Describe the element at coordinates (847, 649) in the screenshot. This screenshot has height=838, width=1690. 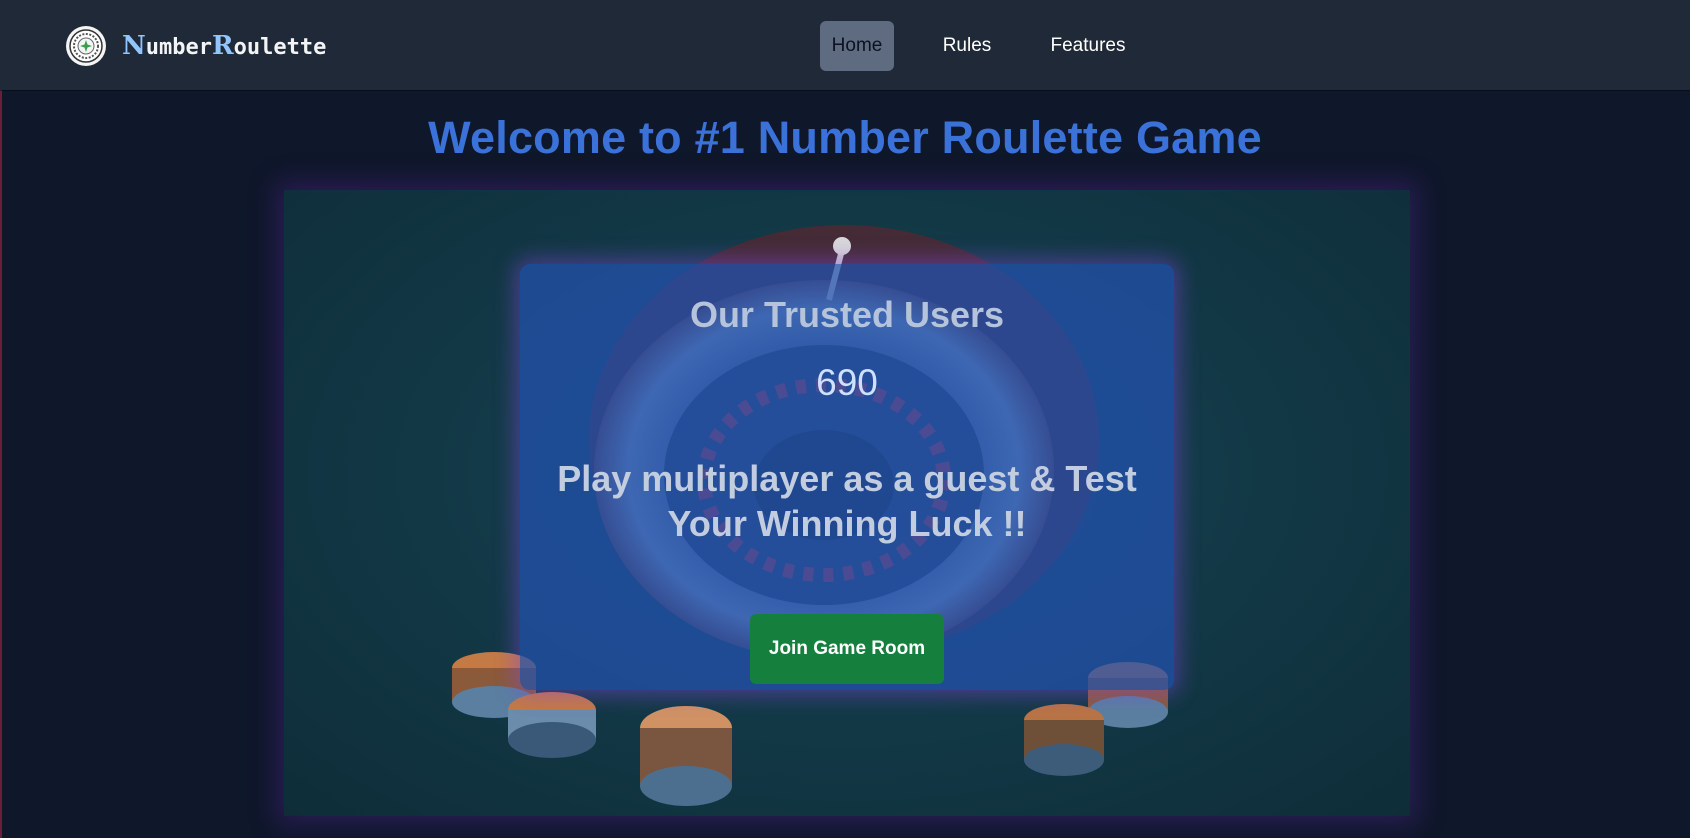
I see `join-game-room-button: Join Game Room` at that location.